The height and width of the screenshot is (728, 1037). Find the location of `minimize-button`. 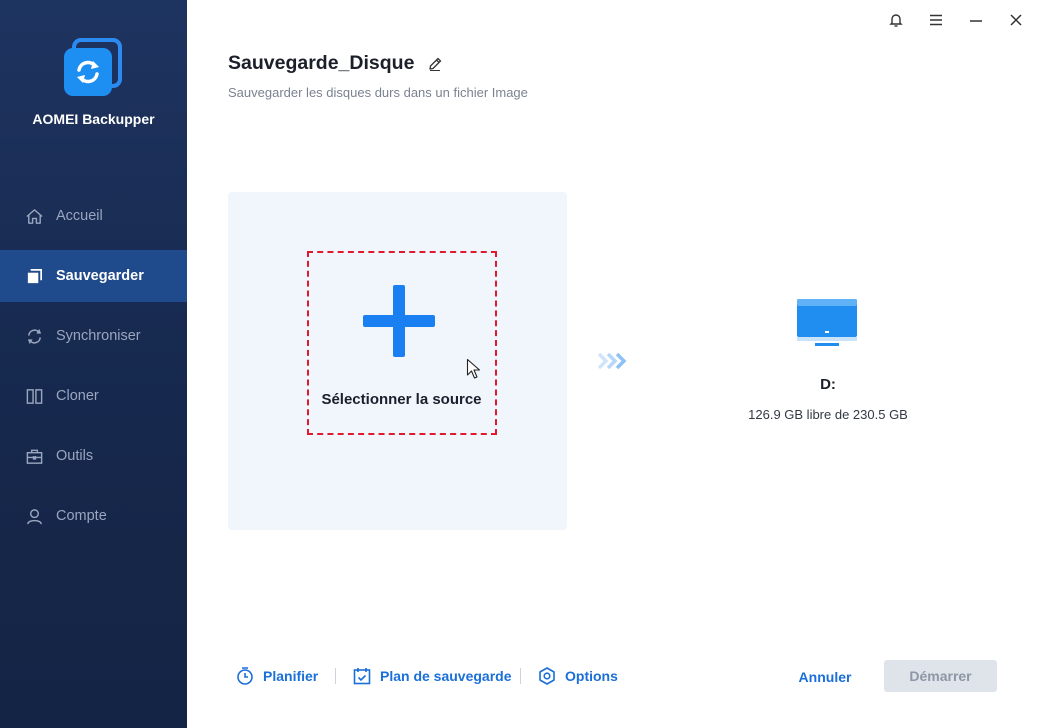

minimize-button is located at coordinates (976, 20).